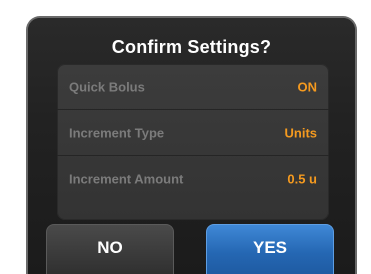 This screenshot has width=371, height=274. I want to click on setting-label: Increment Type, so click(117, 132).